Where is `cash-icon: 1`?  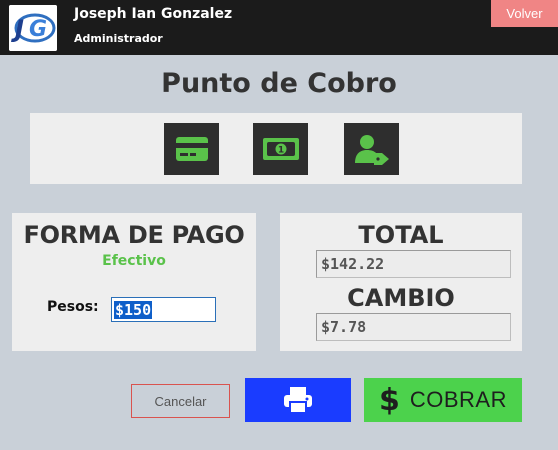
cash-icon: 1 is located at coordinates (280, 149).